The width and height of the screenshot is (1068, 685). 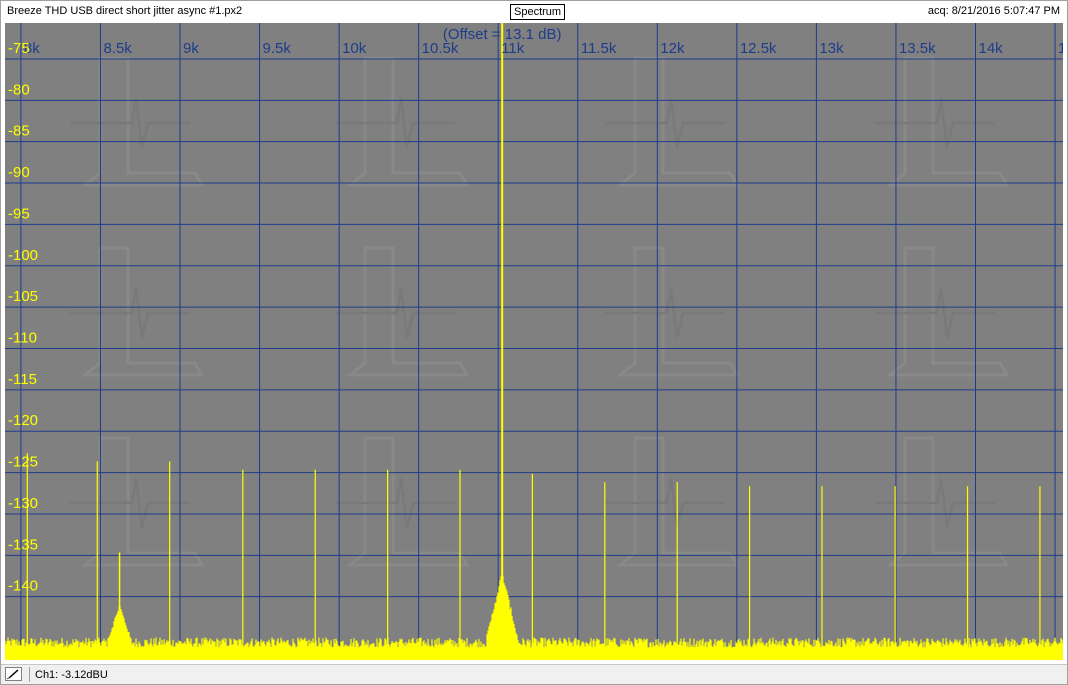 What do you see at coordinates (917, 48) in the screenshot?
I see `x-tick-label: 13.5k` at bounding box center [917, 48].